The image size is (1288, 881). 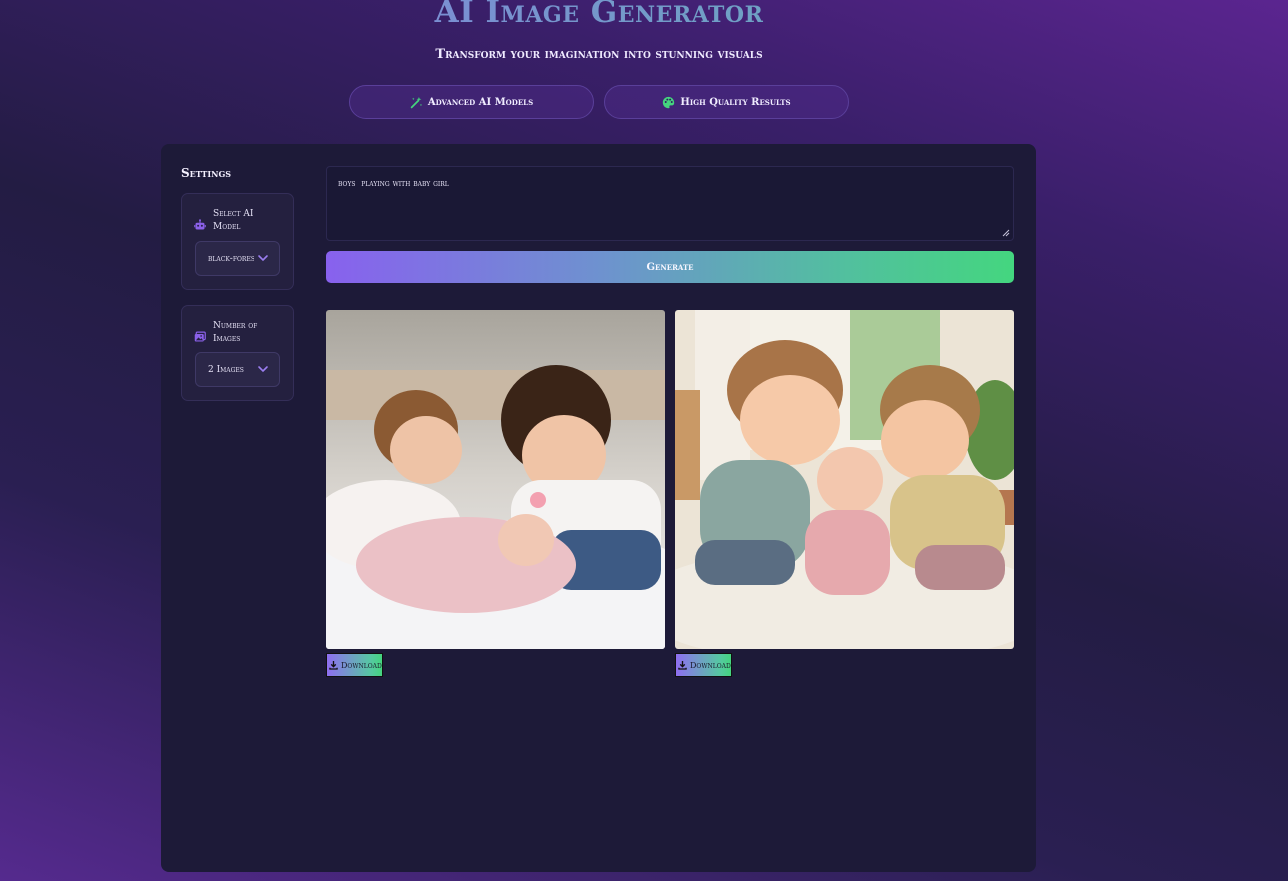 I want to click on settings-title: Settings, so click(x=206, y=173).